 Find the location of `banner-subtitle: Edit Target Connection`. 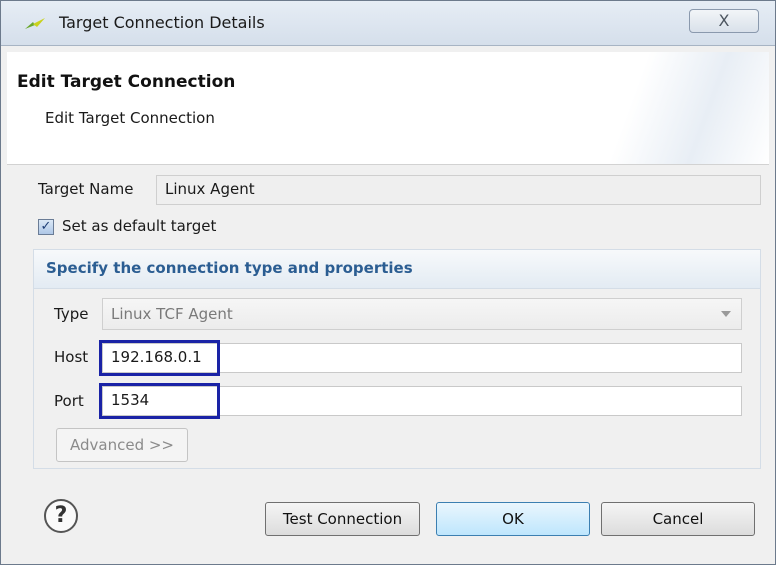

banner-subtitle: Edit Target Connection is located at coordinates (130, 118).